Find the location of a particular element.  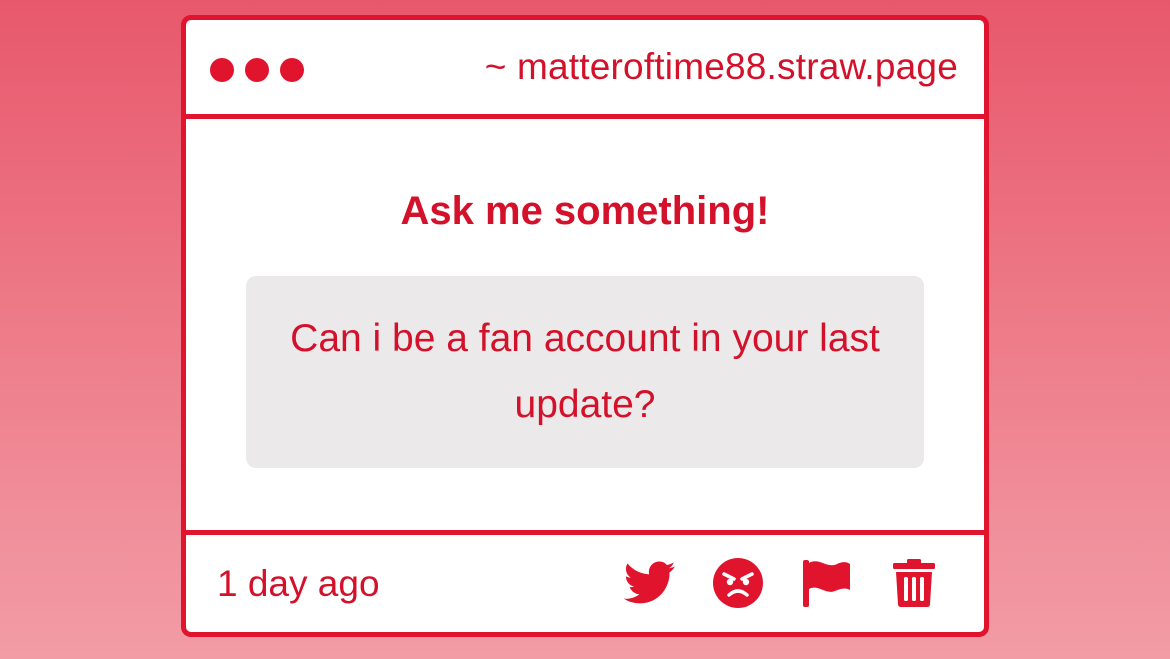

twitter-icon is located at coordinates (650, 582).